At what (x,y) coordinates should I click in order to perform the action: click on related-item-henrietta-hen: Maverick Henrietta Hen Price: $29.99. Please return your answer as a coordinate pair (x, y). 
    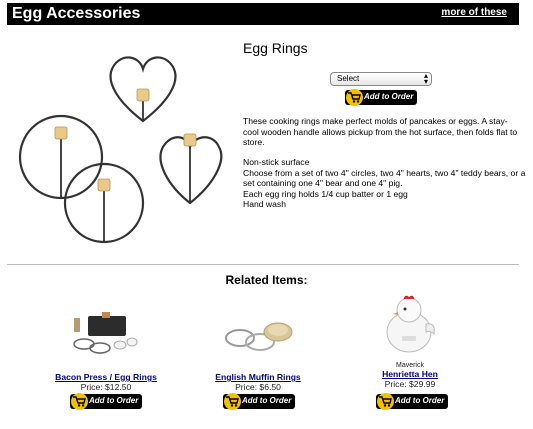
    Looking at the image, I should click on (410, 375).